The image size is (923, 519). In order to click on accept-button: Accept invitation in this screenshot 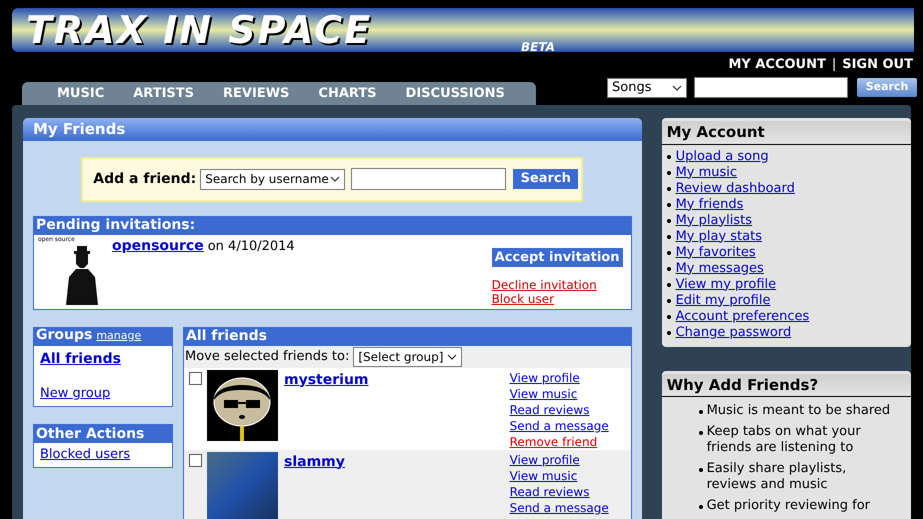, I will do `click(557, 257)`.